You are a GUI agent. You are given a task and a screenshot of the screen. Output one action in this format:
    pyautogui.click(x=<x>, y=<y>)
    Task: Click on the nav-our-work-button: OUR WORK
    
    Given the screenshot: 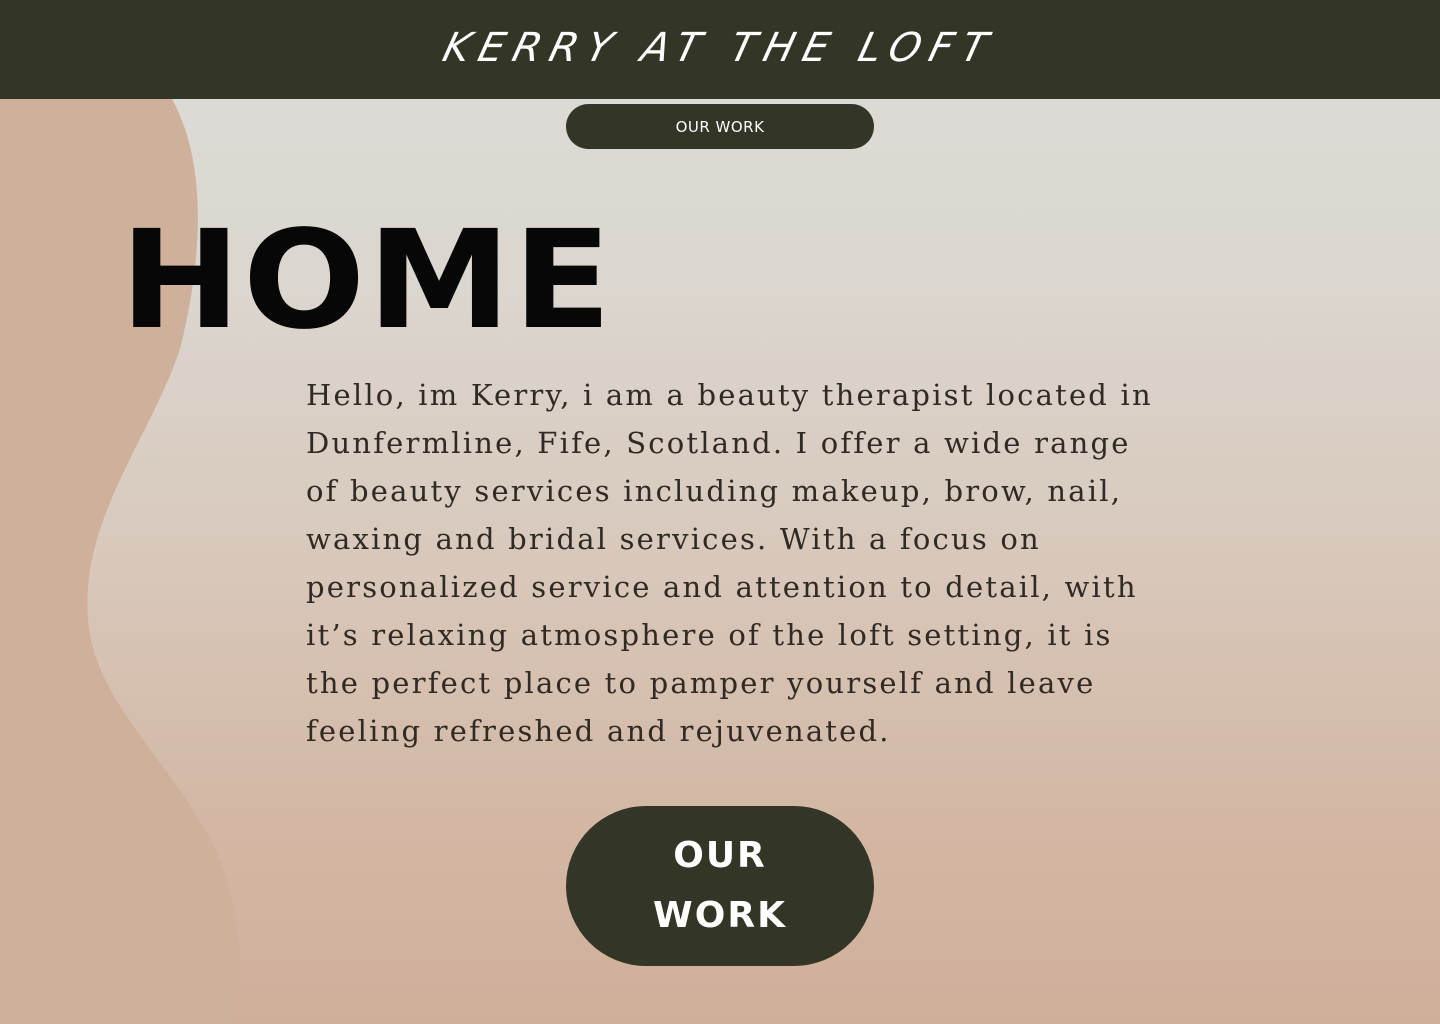 What is the action you would take?
    pyautogui.click(x=720, y=126)
    